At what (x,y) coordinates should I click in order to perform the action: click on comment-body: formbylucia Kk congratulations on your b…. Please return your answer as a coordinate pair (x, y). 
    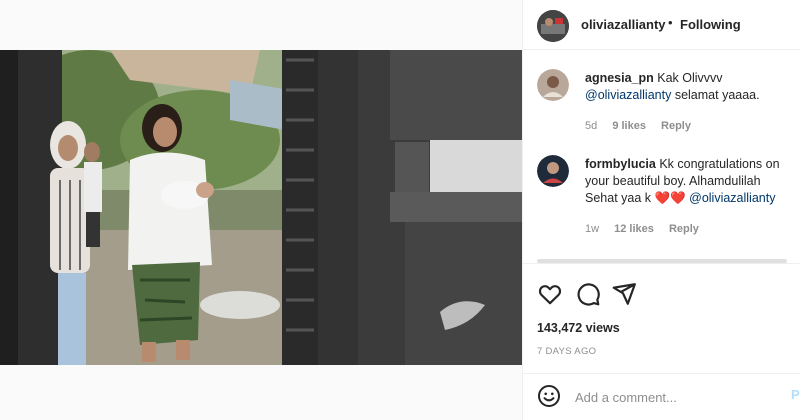
    Looking at the image, I should click on (688, 181).